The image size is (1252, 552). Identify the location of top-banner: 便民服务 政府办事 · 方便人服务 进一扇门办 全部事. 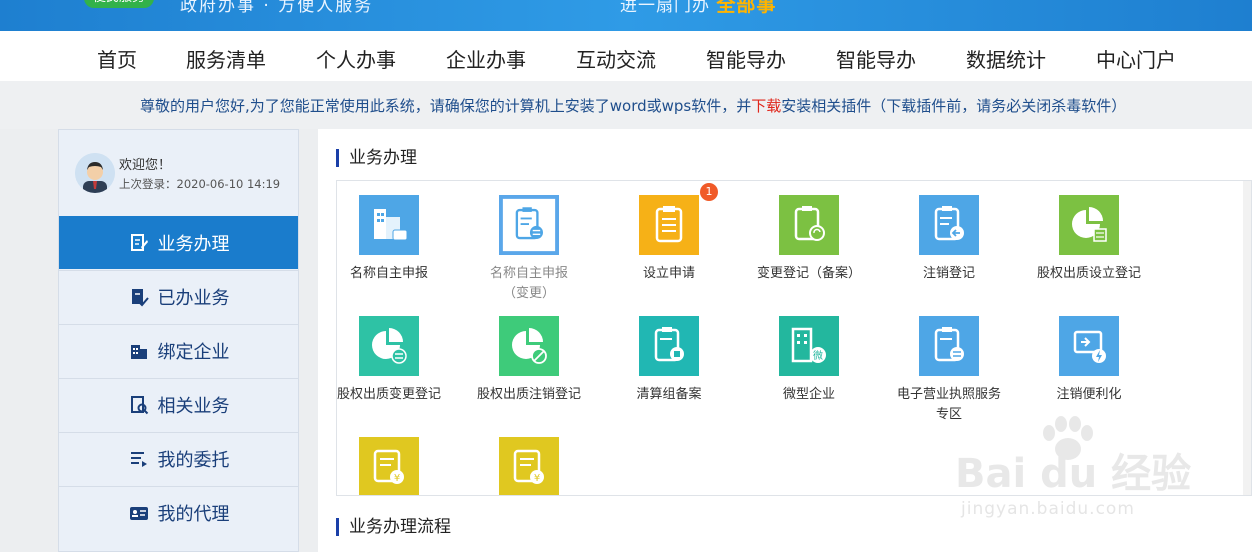
(626, 15).